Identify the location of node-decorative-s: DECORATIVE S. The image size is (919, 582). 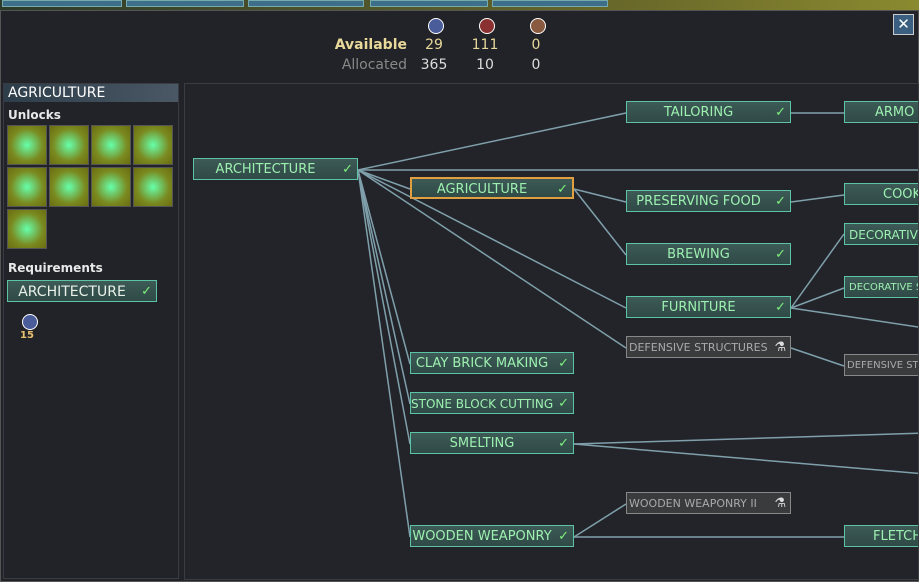
(881, 287).